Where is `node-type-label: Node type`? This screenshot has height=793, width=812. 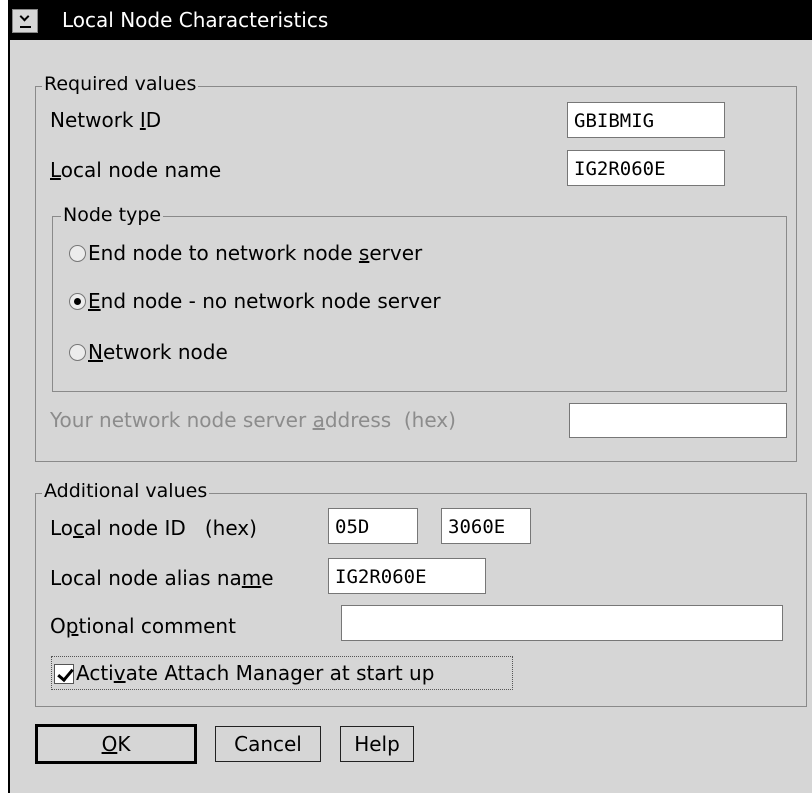
node-type-label: Node type is located at coordinates (112, 215).